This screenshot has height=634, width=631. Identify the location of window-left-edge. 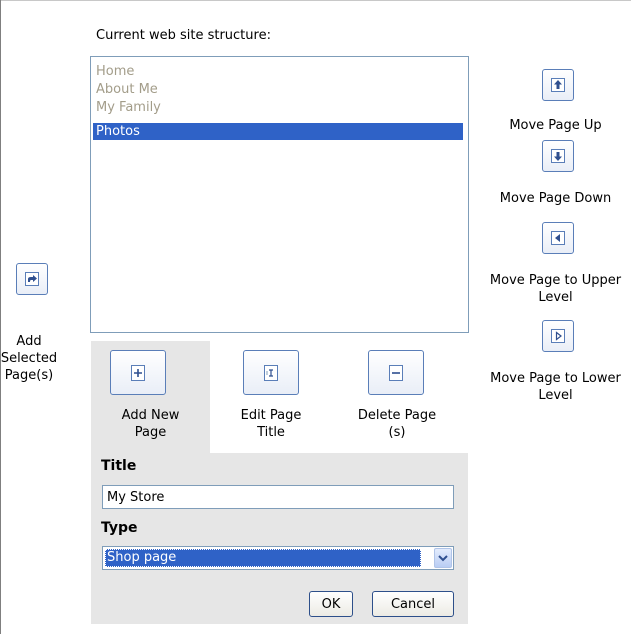
(0, 317).